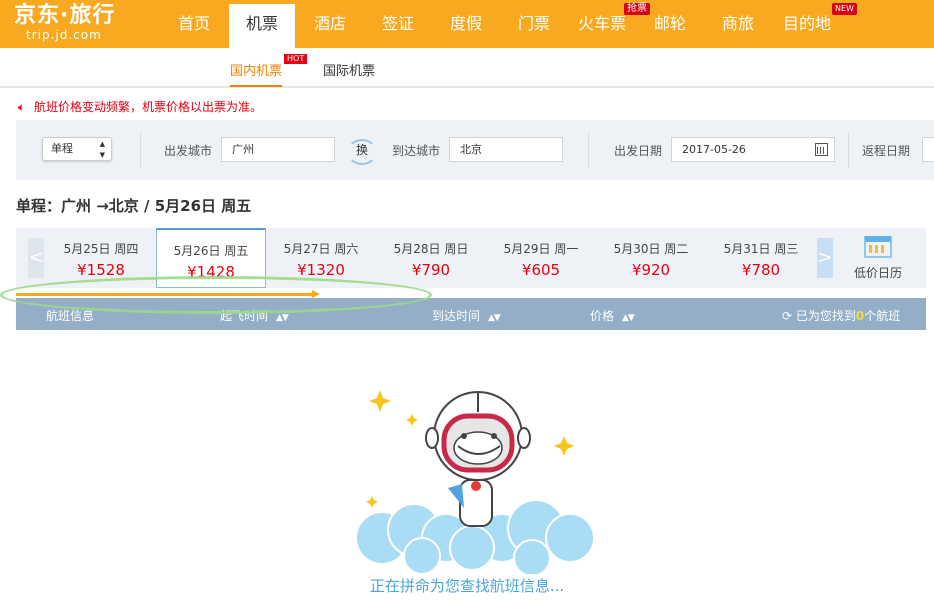 The width and height of the screenshot is (934, 603). What do you see at coordinates (761, 270) in the screenshot?
I see `date-price: ¥780` at bounding box center [761, 270].